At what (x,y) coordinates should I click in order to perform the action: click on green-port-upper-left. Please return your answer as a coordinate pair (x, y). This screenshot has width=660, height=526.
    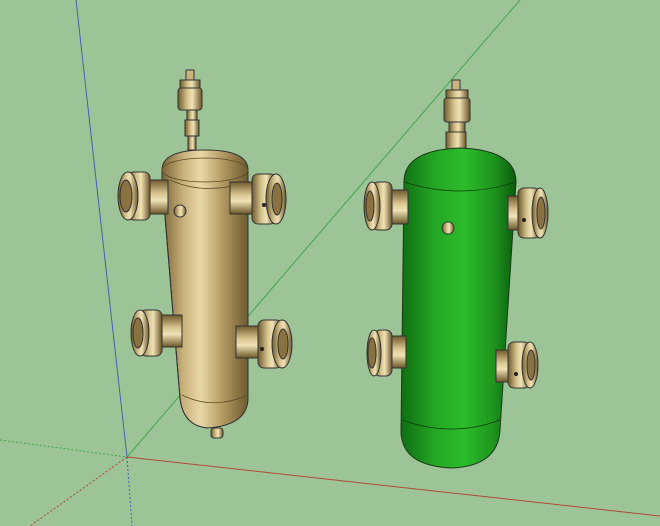
    Looking at the image, I should click on (386, 206).